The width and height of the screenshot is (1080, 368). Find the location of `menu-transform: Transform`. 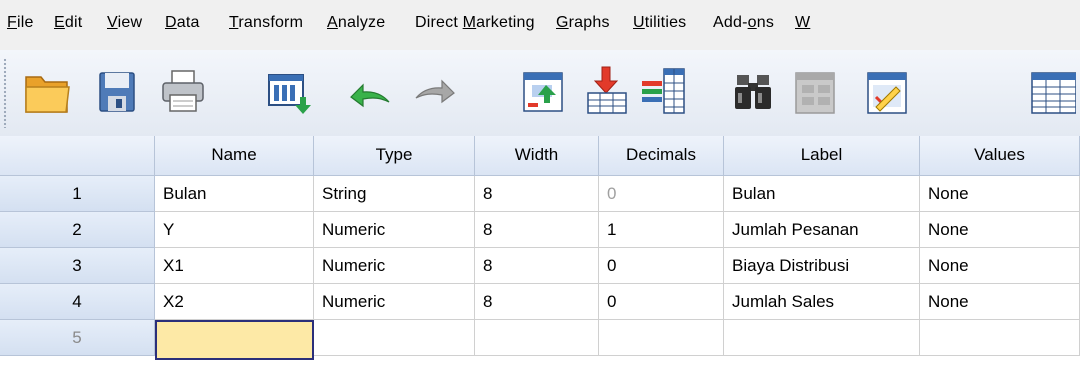

menu-transform: Transform is located at coordinates (266, 23).